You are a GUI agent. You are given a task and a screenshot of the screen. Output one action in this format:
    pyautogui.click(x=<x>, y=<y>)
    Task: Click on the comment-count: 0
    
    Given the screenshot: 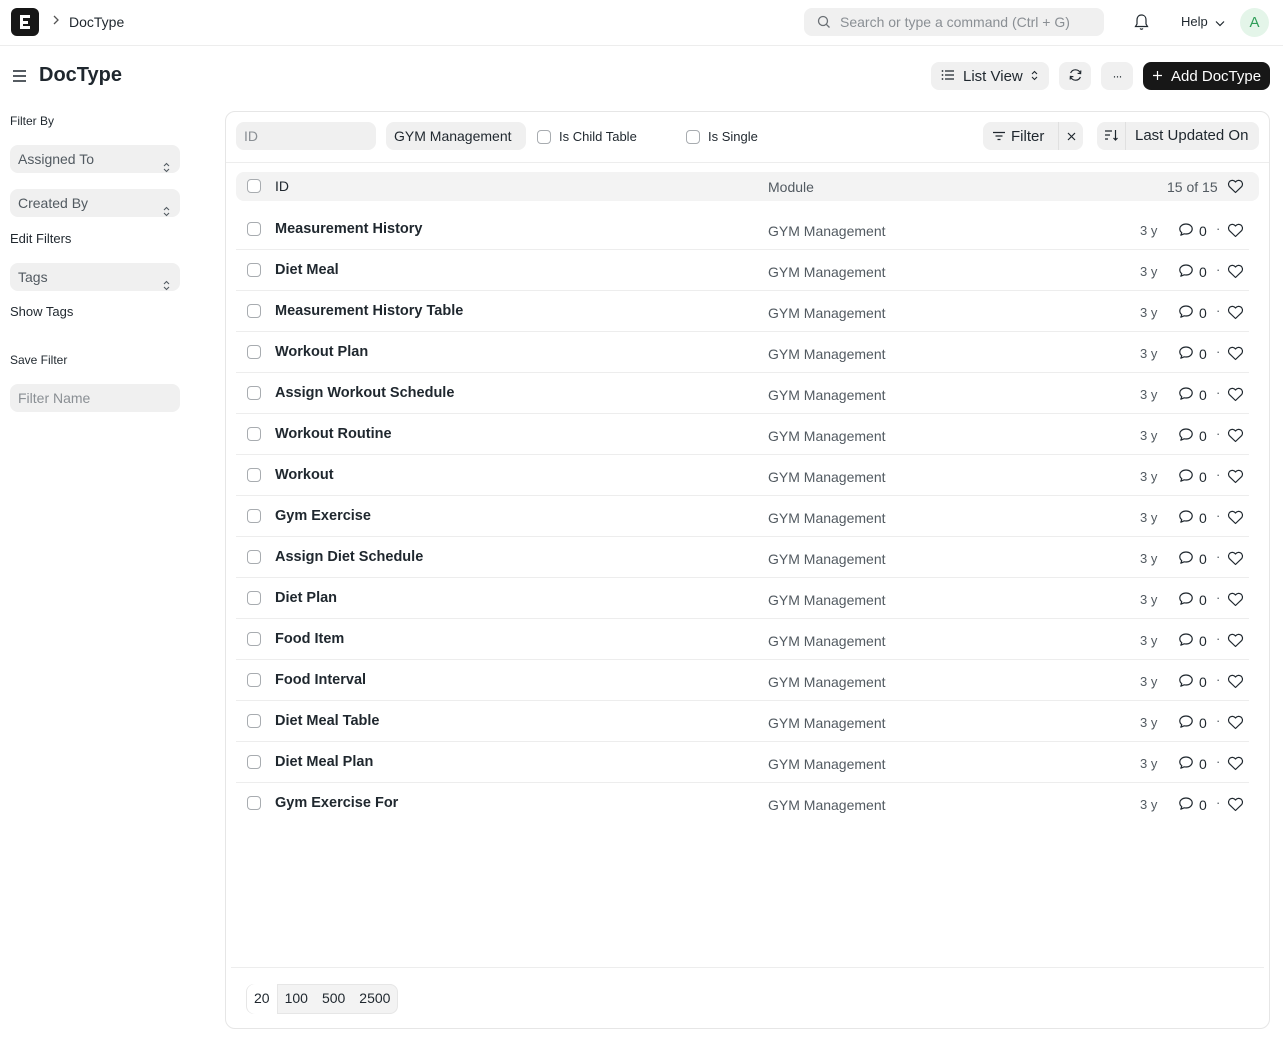 What is the action you would take?
    pyautogui.click(x=1192, y=764)
    